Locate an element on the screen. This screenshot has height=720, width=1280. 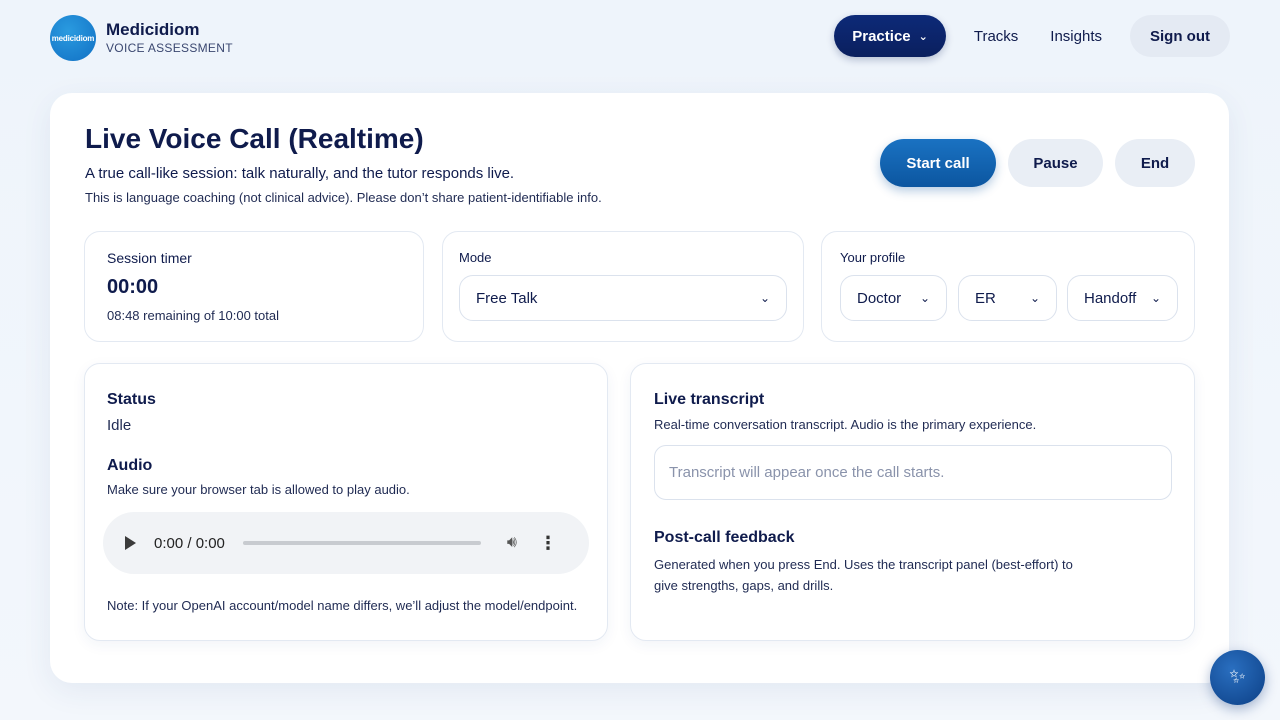
start-call-button: Start call is located at coordinates (938, 163).